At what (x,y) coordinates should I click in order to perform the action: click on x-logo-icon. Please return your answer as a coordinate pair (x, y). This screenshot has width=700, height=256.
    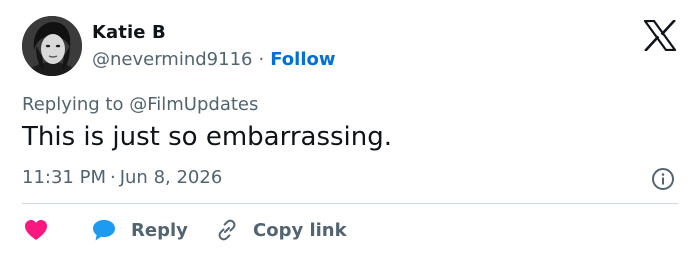
    Looking at the image, I should click on (660, 35).